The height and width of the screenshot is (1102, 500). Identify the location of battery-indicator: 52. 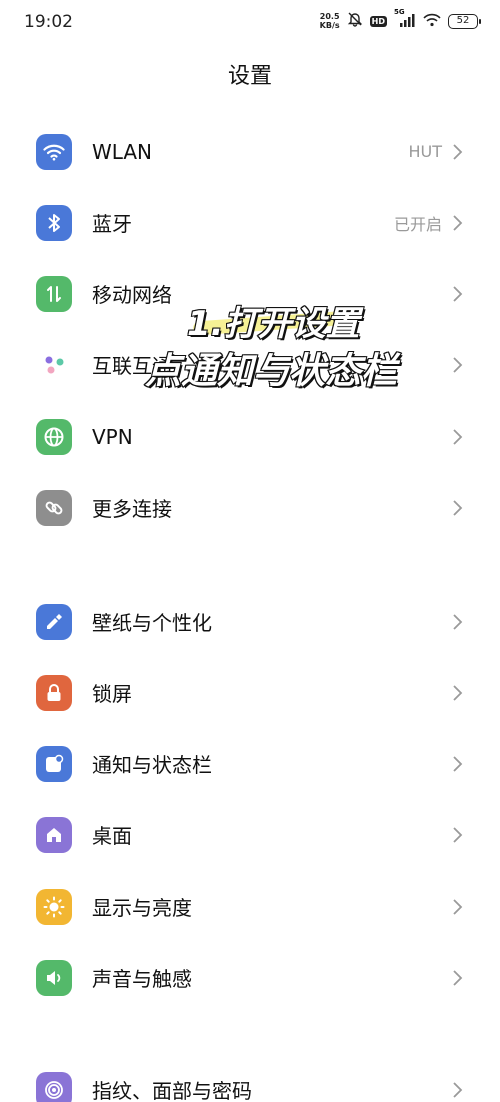
(464, 21).